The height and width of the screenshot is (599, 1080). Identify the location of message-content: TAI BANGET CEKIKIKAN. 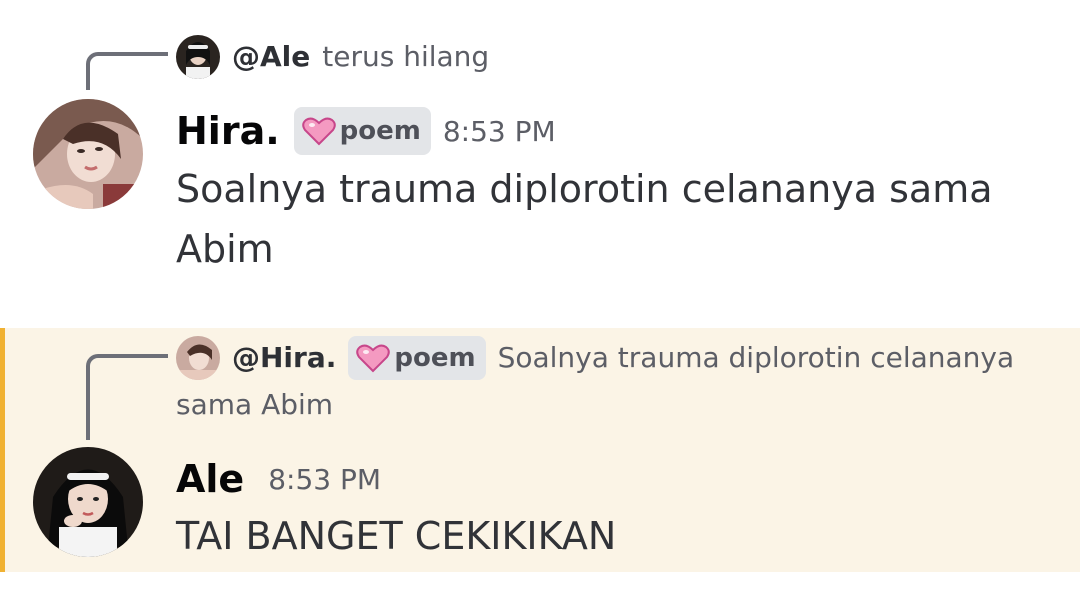
(396, 536).